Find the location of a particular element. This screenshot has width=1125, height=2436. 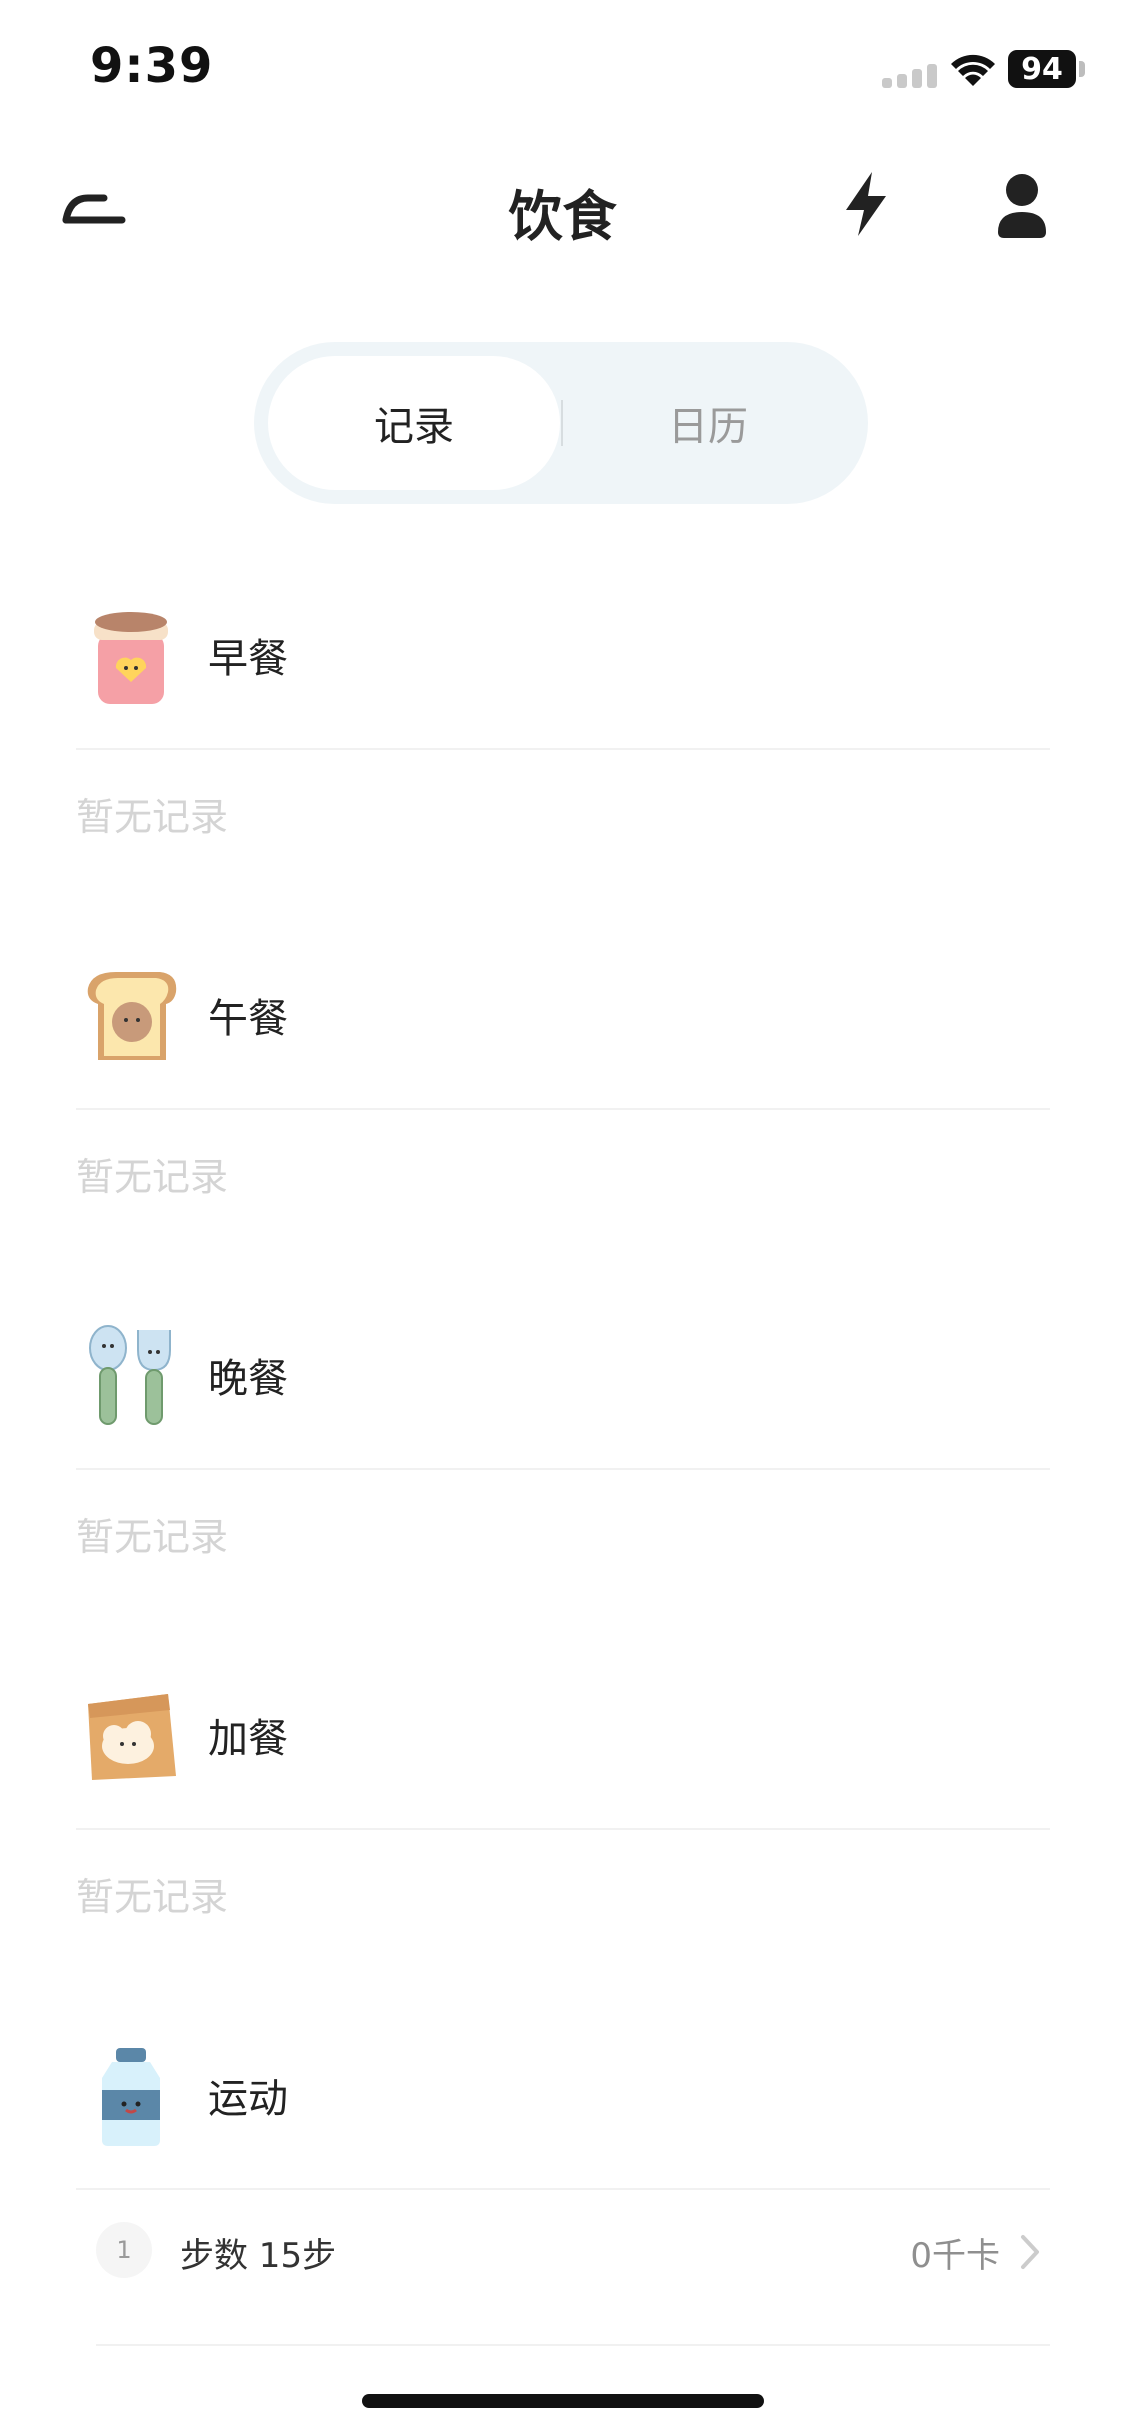

battery-indicator: 94 is located at coordinates (1042, 69).